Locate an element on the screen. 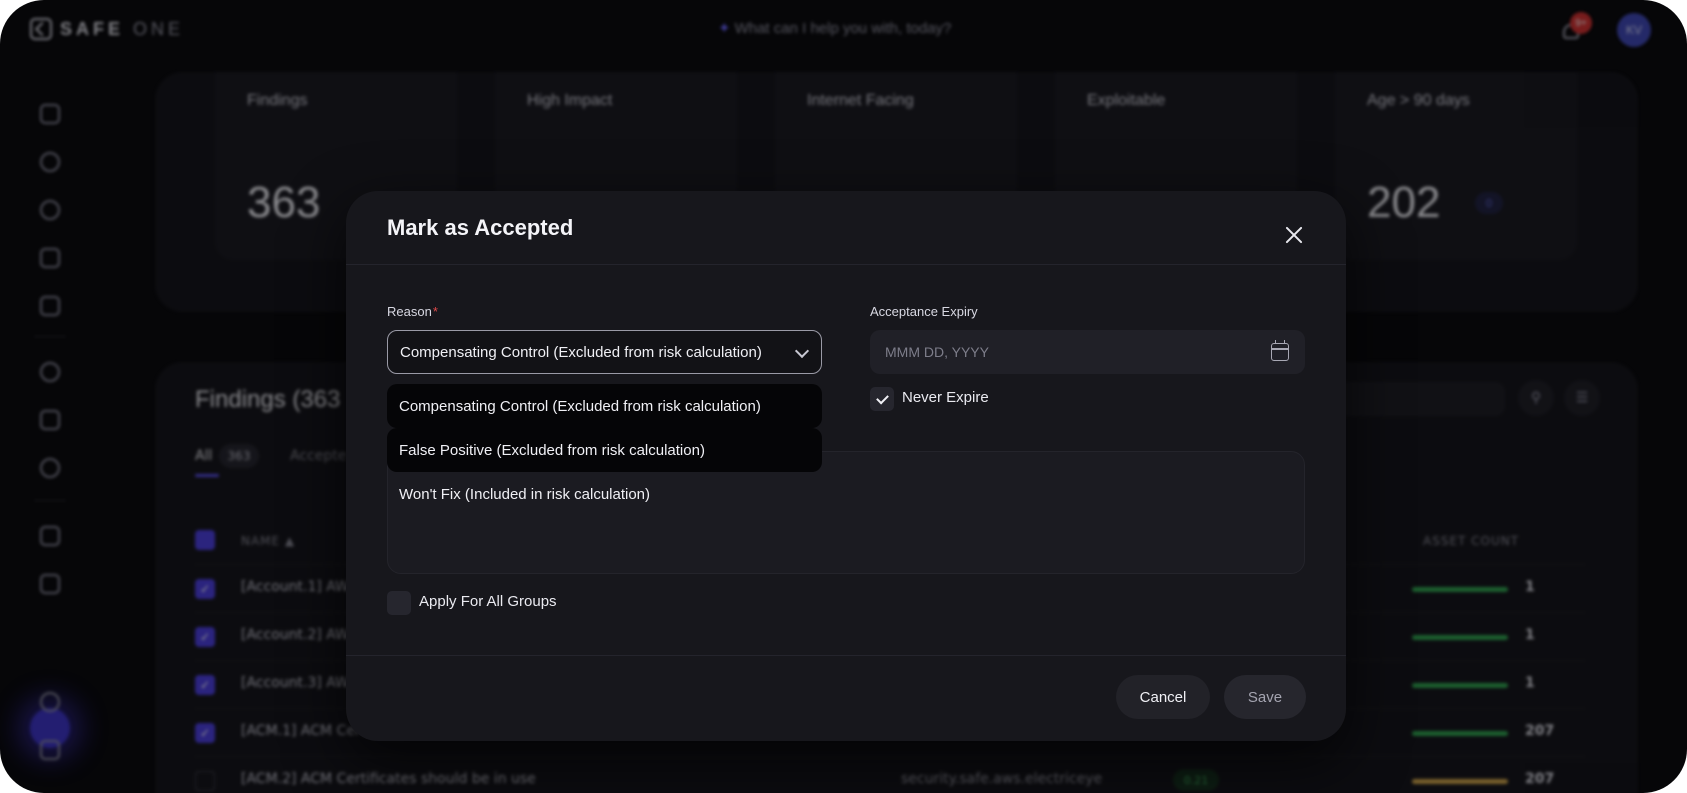 The height and width of the screenshot is (793, 1687). dialog-title: Mark as Accepted is located at coordinates (480, 227).